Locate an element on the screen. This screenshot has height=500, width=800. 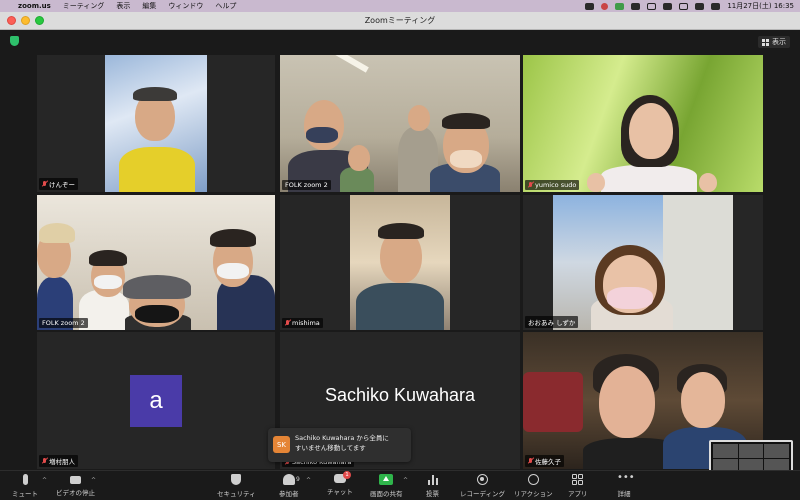
window-title: Zoomミーティング is located at coordinates (400, 20).